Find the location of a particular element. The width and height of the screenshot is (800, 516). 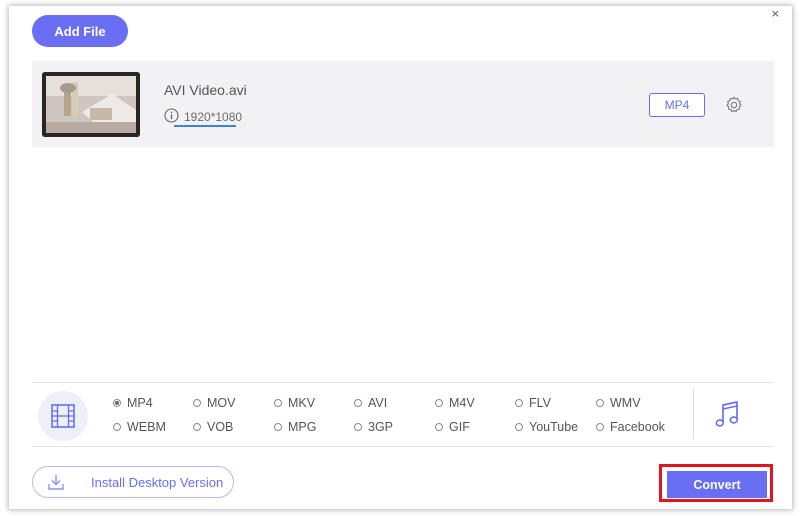

format-label: MP4 is located at coordinates (140, 403).